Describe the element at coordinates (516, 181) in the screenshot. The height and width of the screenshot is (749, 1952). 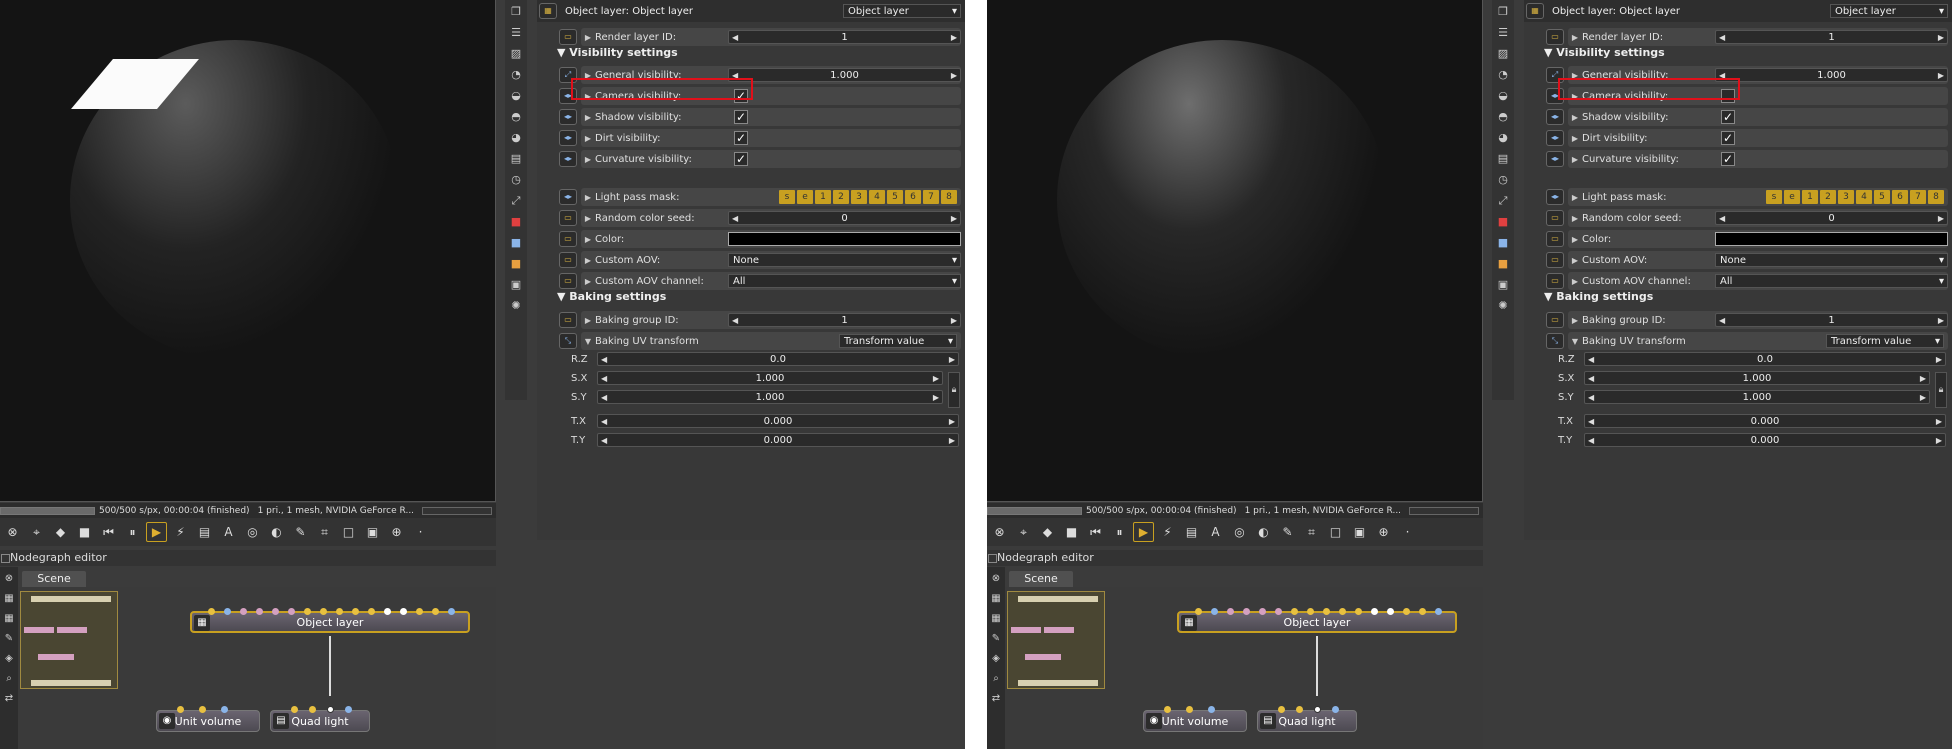
I see `clock-icon: ◷` at that location.